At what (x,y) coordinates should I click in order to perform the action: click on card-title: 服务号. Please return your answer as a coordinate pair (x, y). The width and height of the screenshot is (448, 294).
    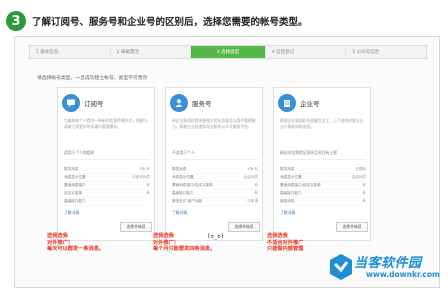
    Looking at the image, I should click on (202, 104).